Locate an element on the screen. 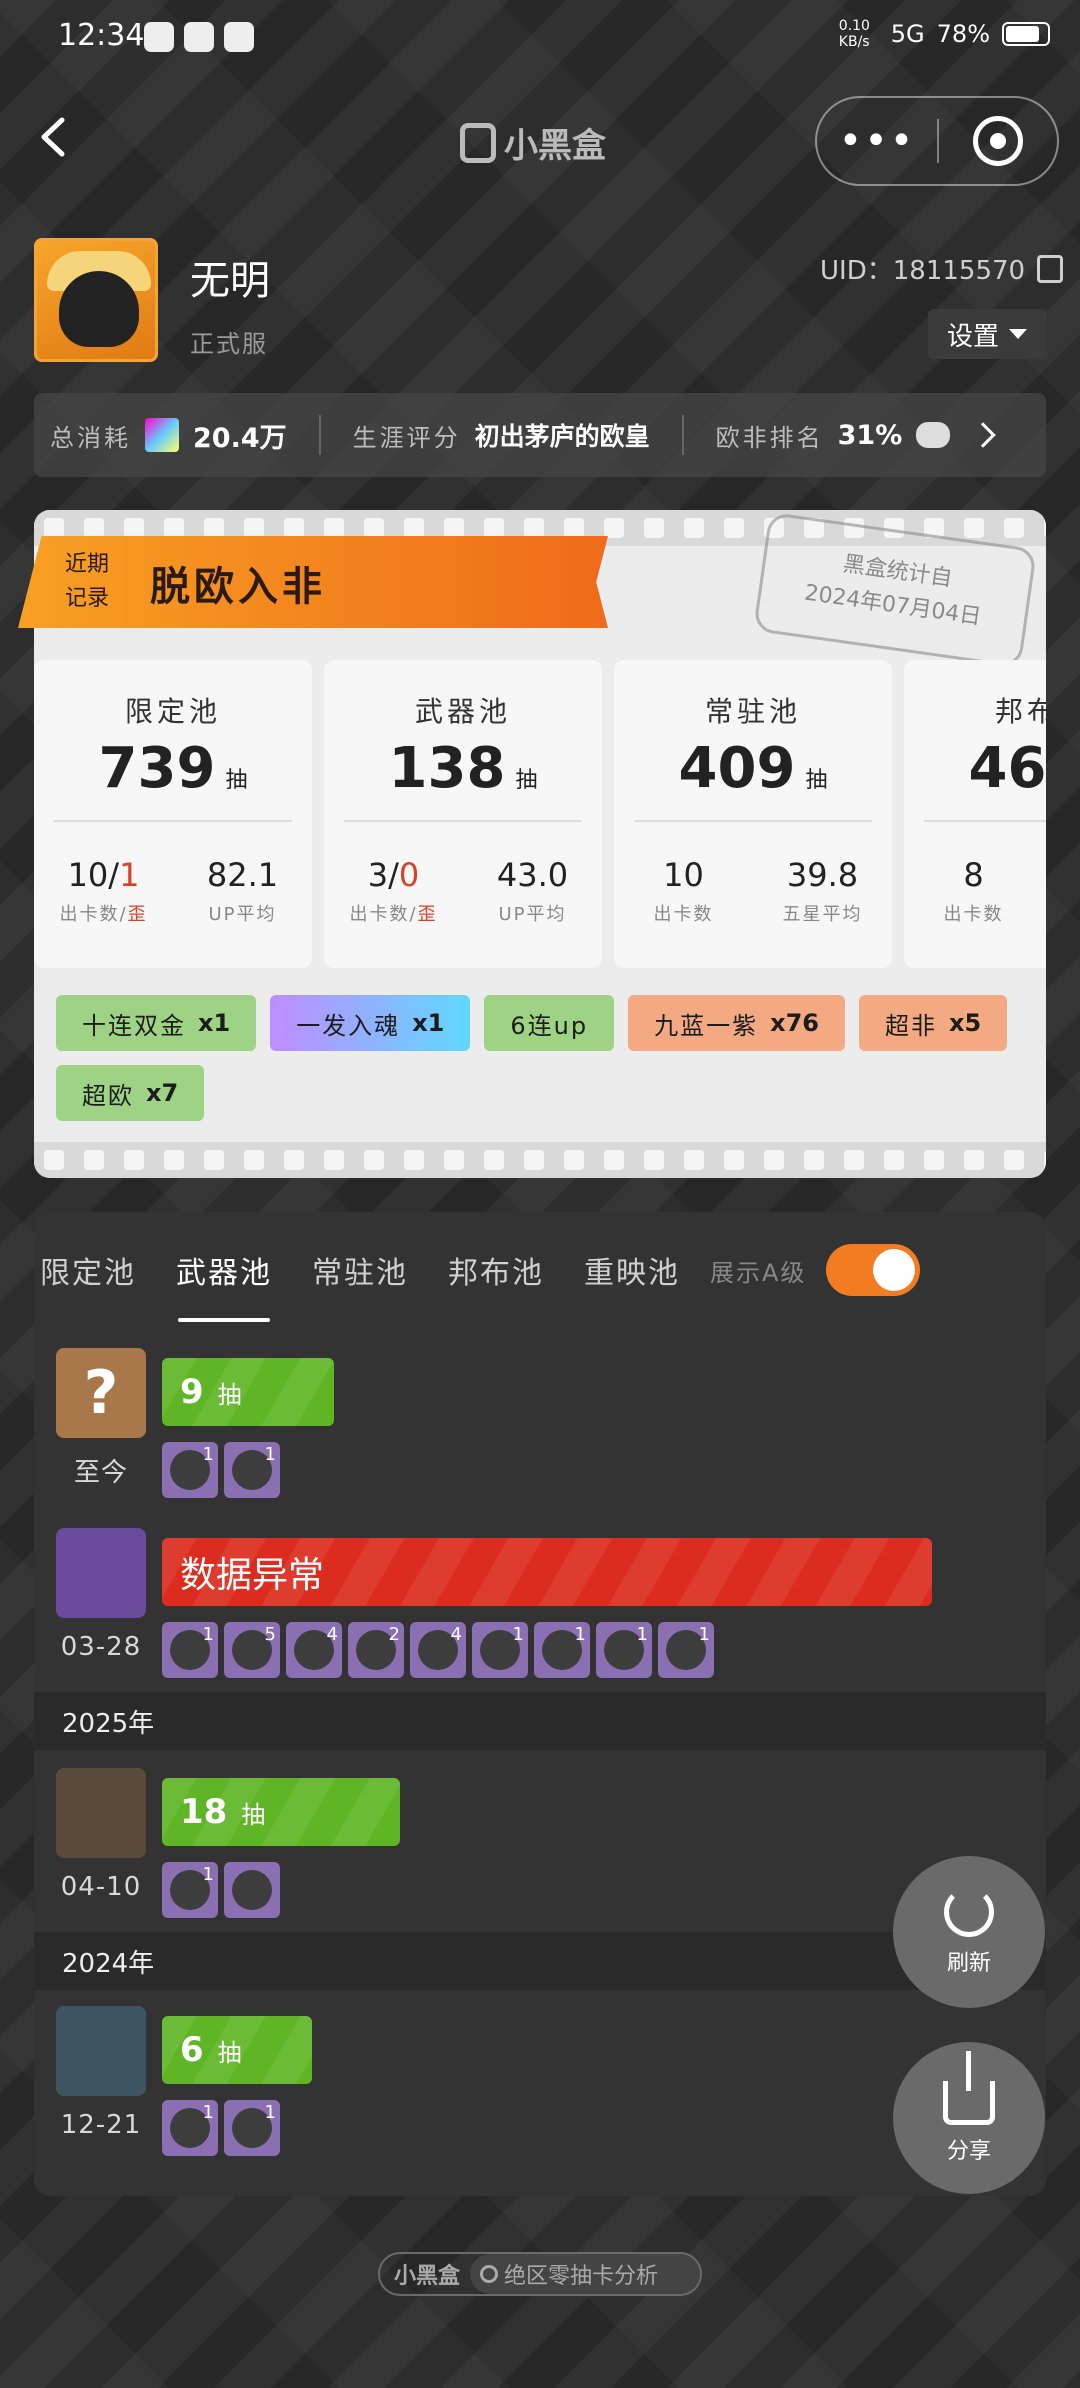 The width and height of the screenshot is (1080, 2388). share-icon is located at coordinates (969, 2088).